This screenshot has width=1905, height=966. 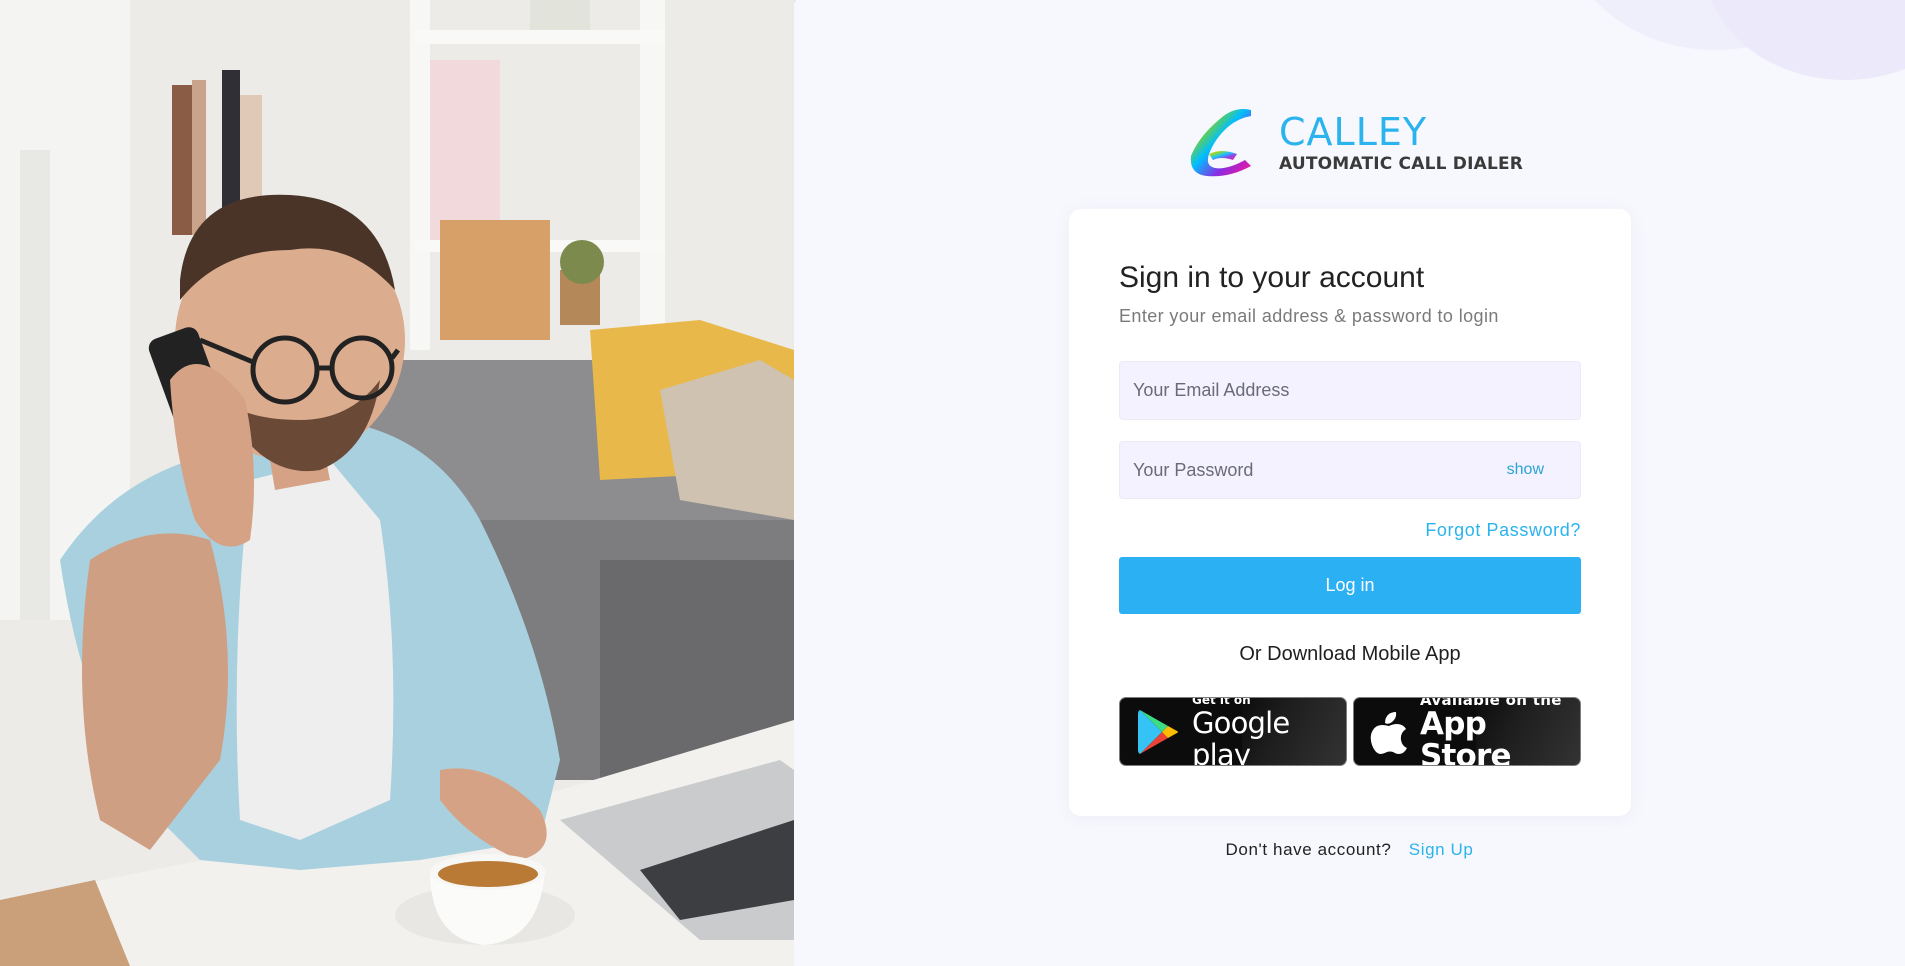 I want to click on forgot-password-link: Forgot Password?, so click(x=1503, y=530).